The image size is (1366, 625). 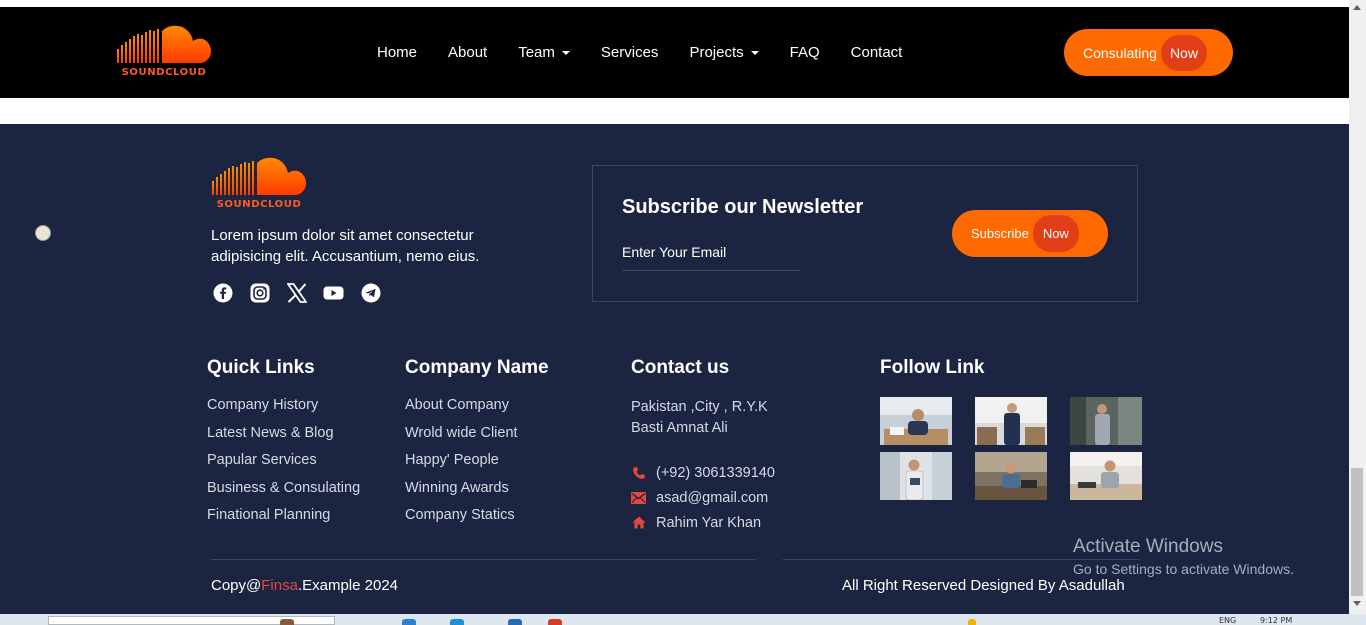 What do you see at coordinates (1357, 307) in the screenshot?
I see `vertical-scrollbar` at bounding box center [1357, 307].